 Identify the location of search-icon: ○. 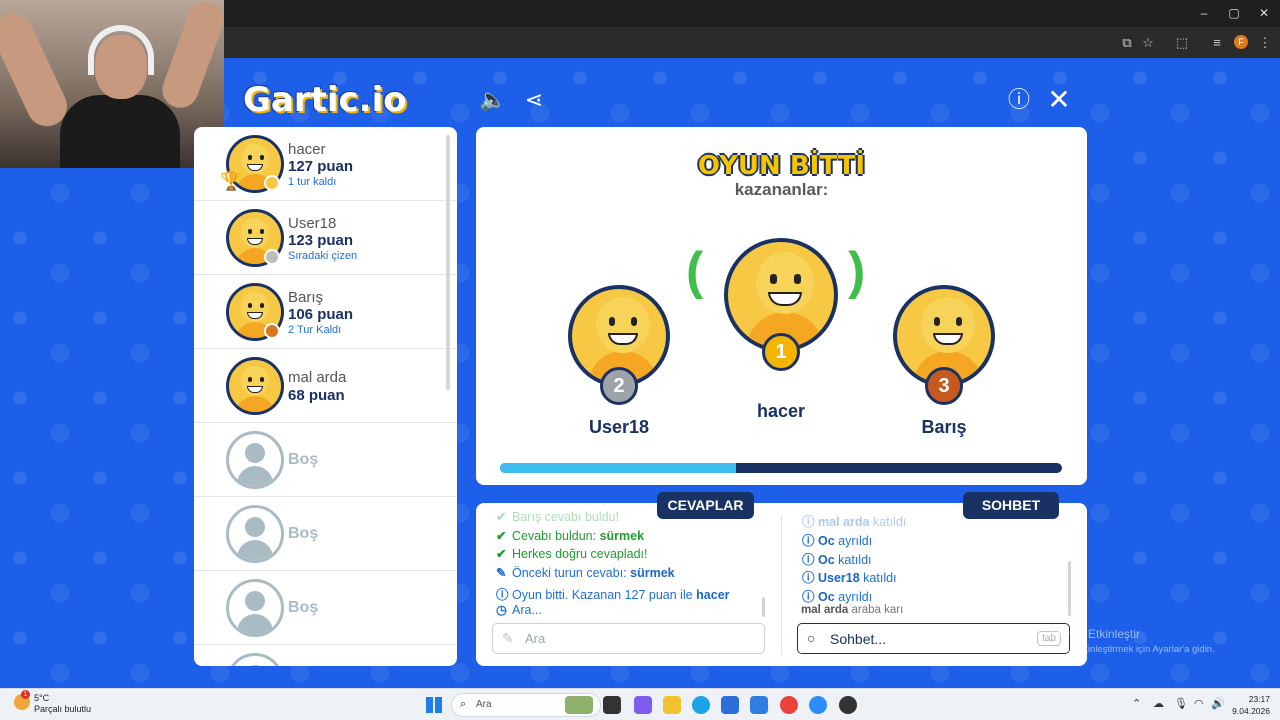
(811, 638).